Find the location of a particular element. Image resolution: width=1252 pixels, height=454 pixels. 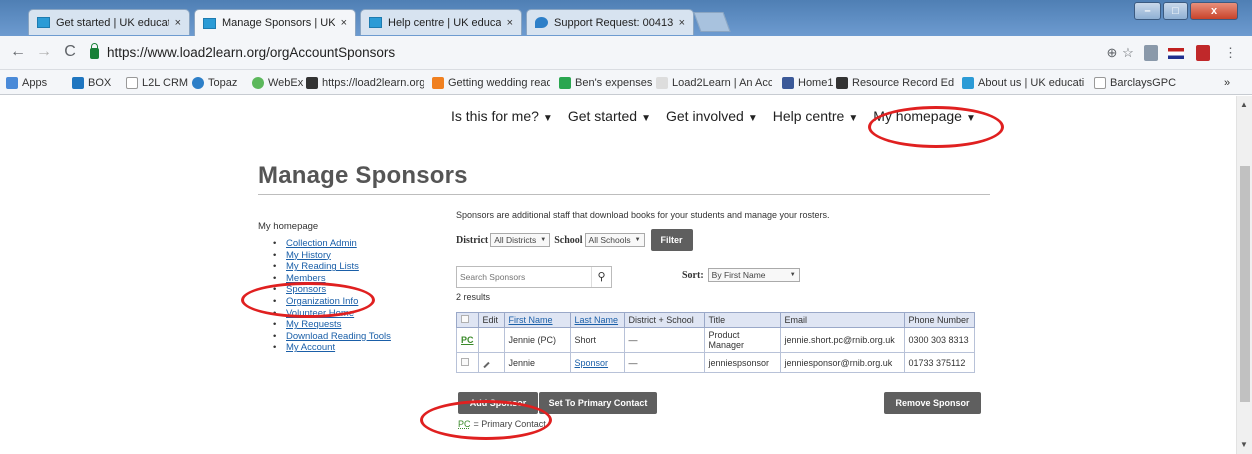

nav-help-centre: Help centre ▼ is located at coordinates (816, 118).